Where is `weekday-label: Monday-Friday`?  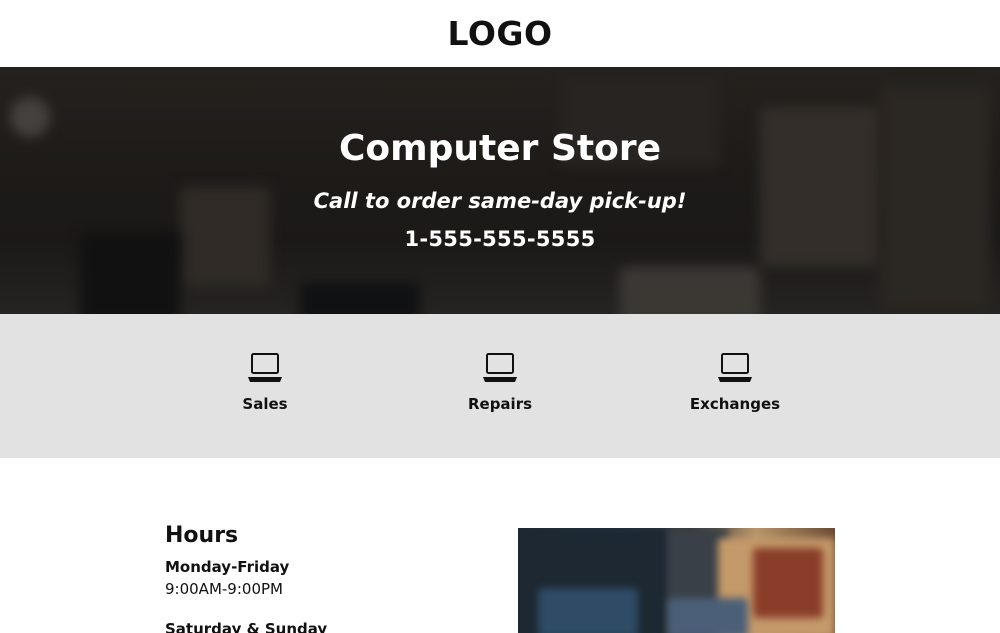 weekday-label: Monday-Friday is located at coordinates (227, 567).